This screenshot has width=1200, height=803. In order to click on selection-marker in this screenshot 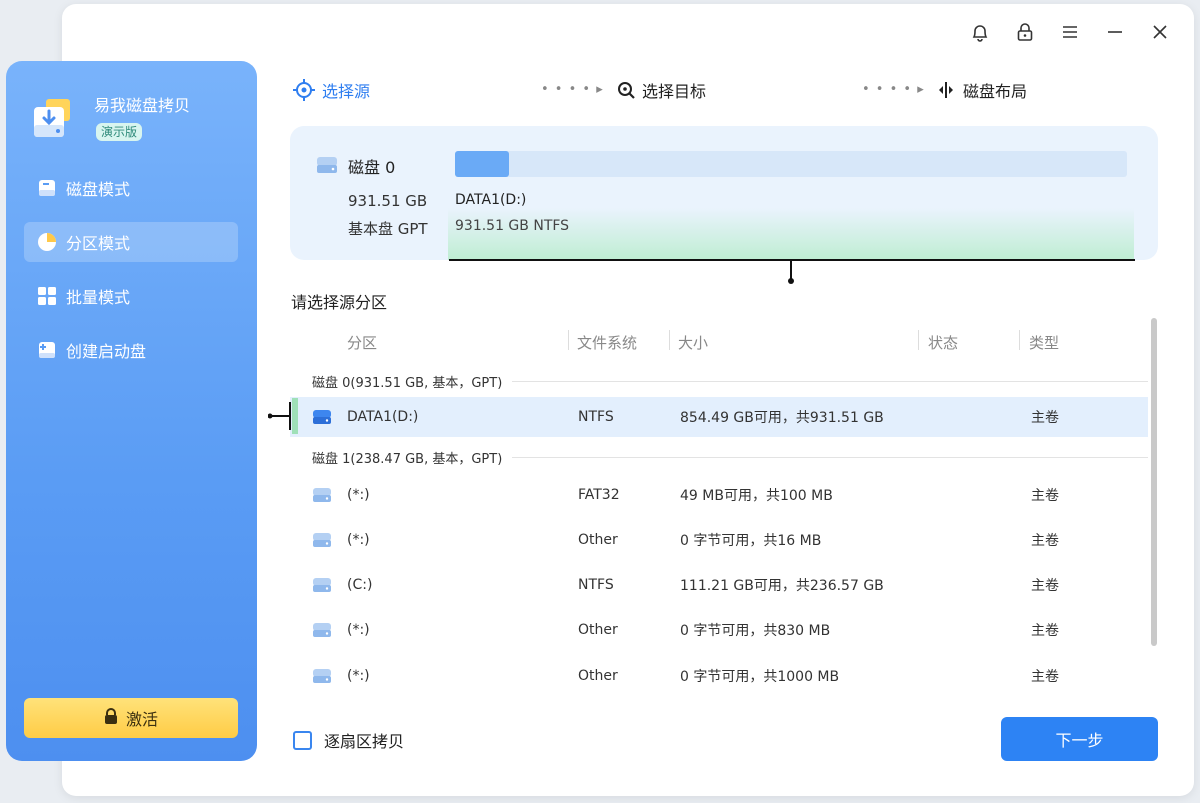, I will do `click(282, 416)`.